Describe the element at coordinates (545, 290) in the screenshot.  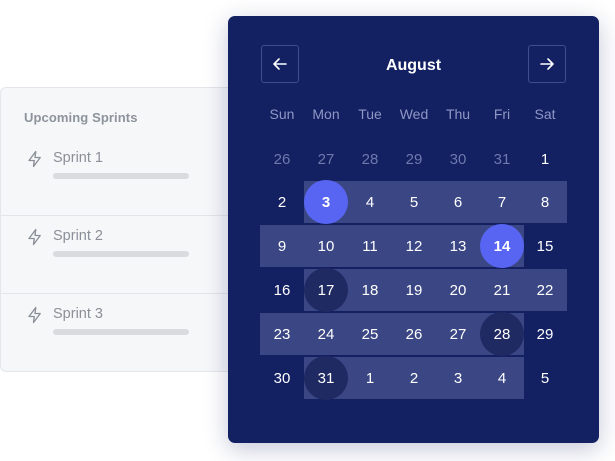
I see `day-cell: 22` at that location.